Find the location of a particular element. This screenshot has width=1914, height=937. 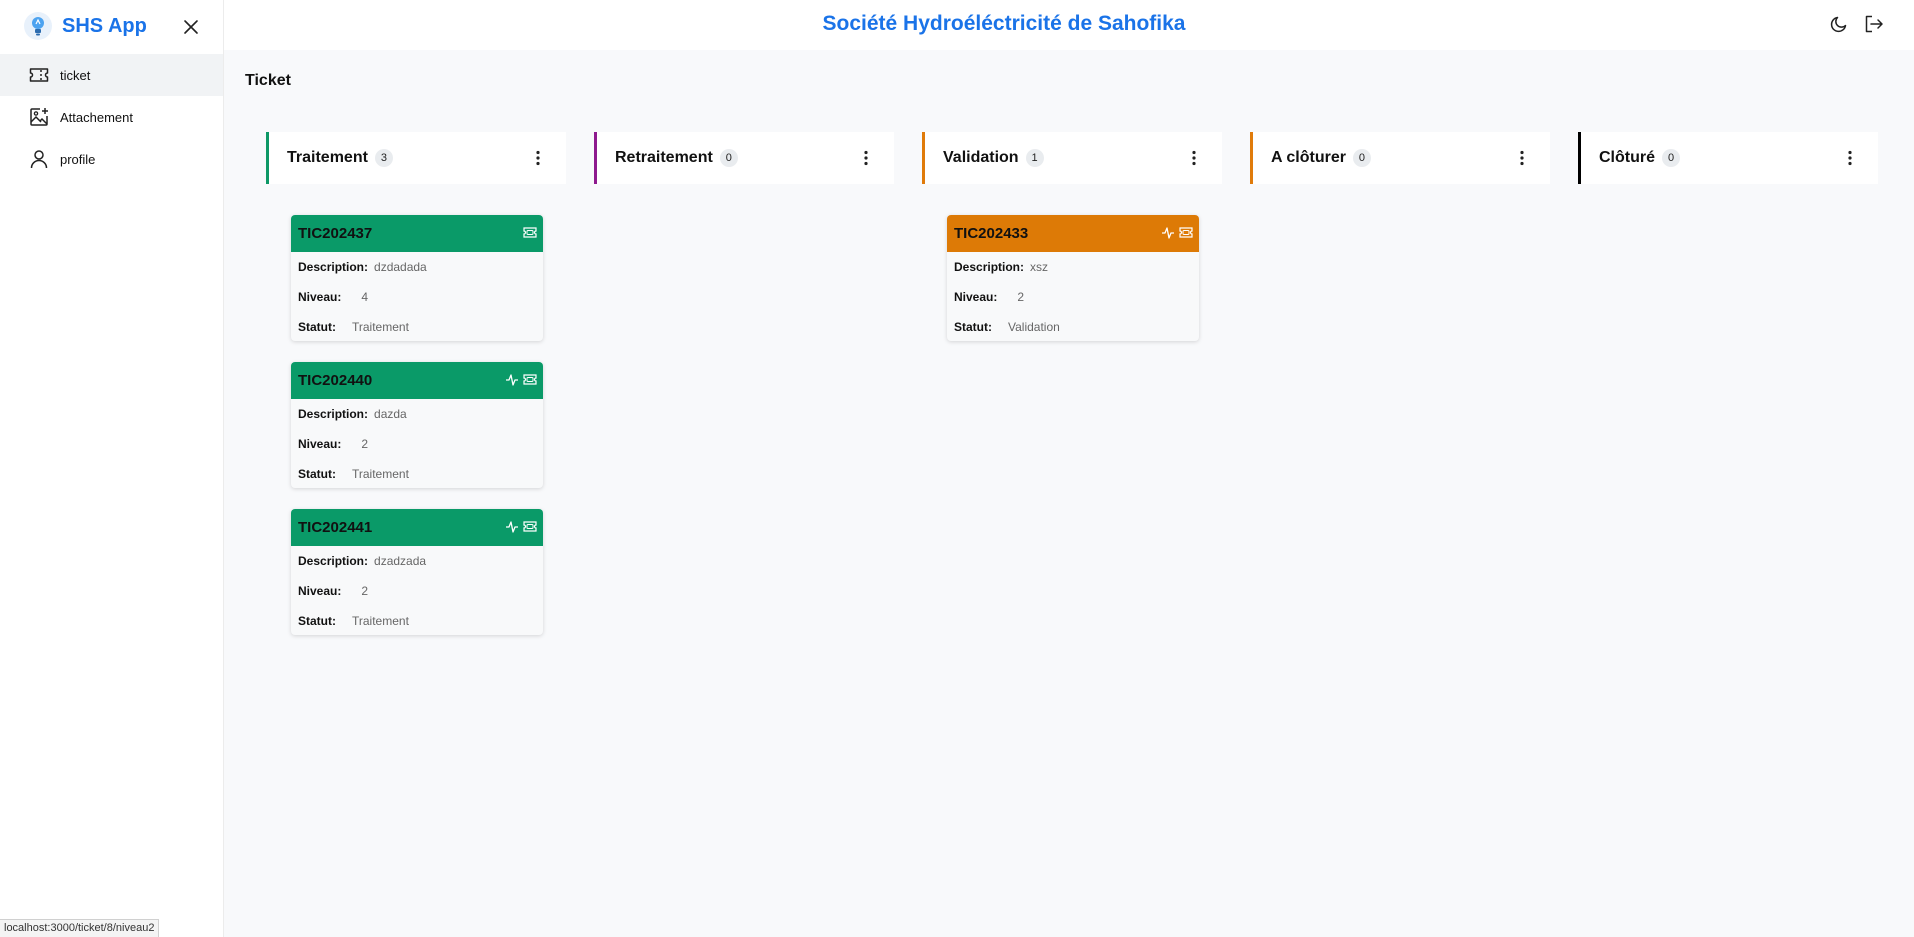

ticket-description-row: Description: xsz is located at coordinates (1073, 267).